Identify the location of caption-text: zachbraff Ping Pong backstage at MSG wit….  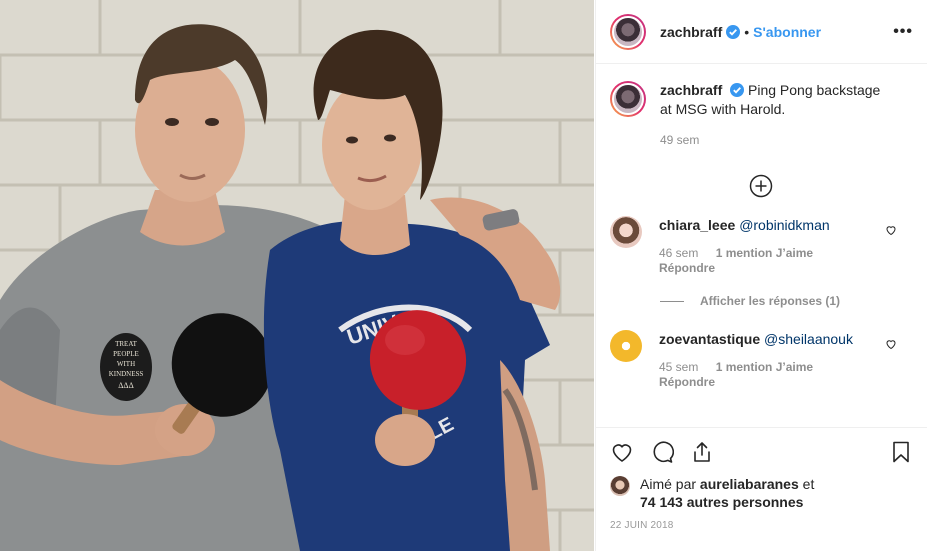
(777, 115).